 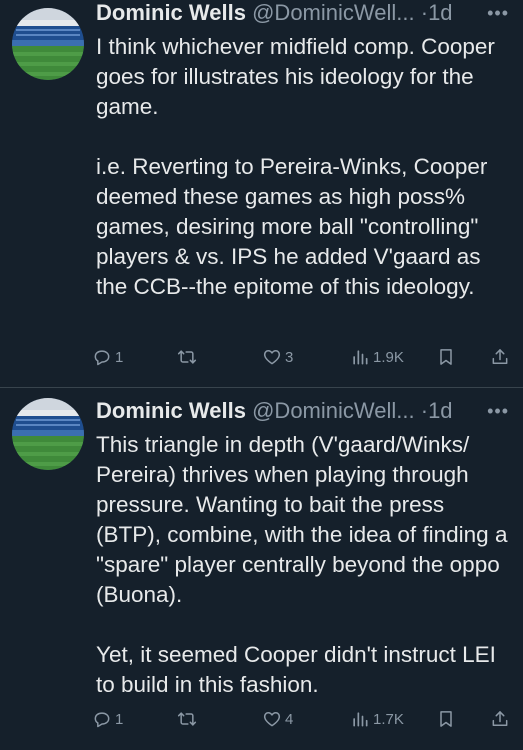 I want to click on view-count: 1.7K, so click(x=388, y=719).